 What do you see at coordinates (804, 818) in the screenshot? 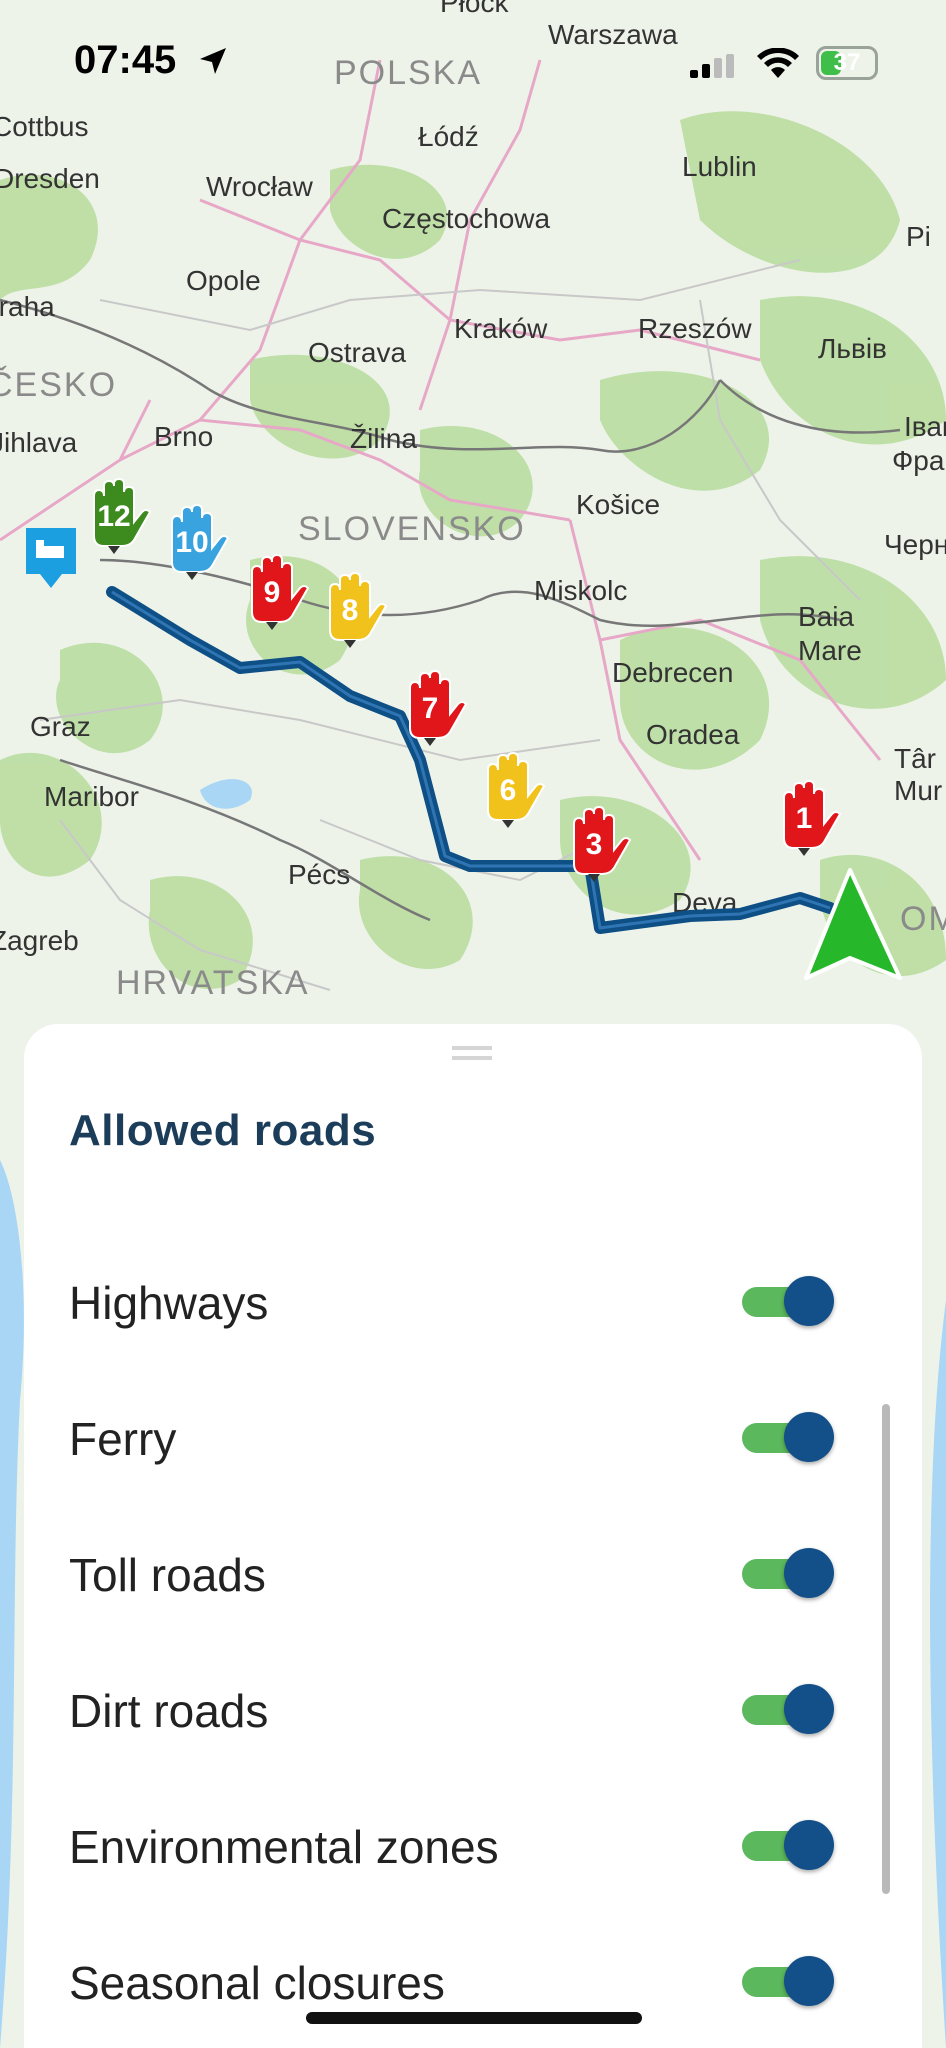
I see `waypoint-label: 1` at bounding box center [804, 818].